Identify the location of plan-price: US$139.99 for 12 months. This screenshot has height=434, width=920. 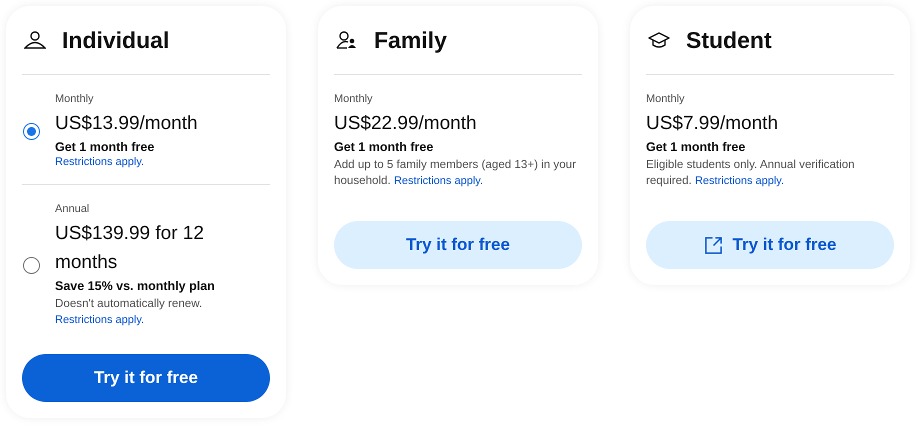
(130, 248).